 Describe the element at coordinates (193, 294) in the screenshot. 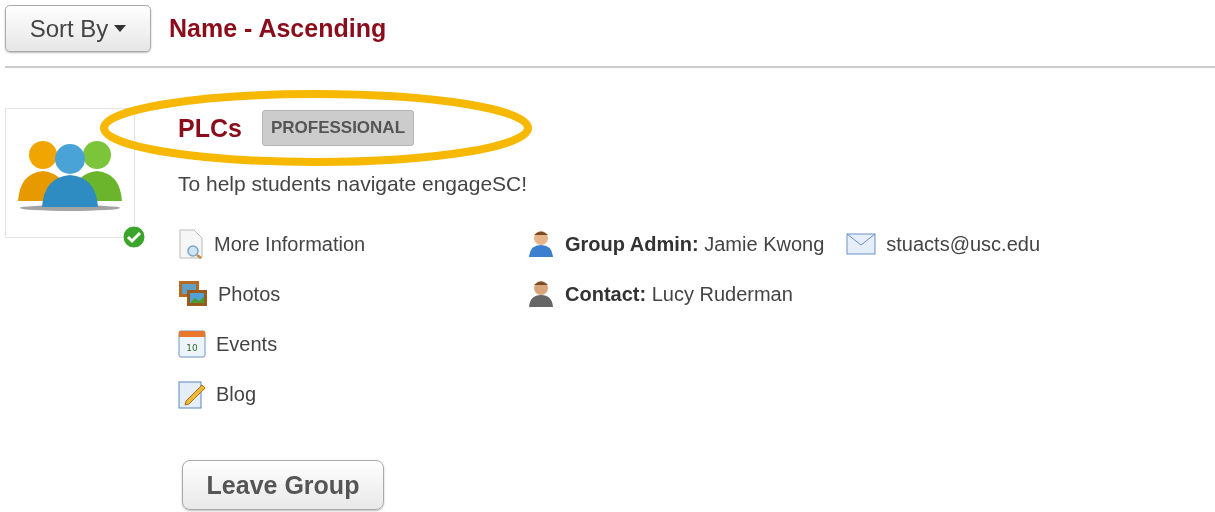

I see `photos-icon` at that location.